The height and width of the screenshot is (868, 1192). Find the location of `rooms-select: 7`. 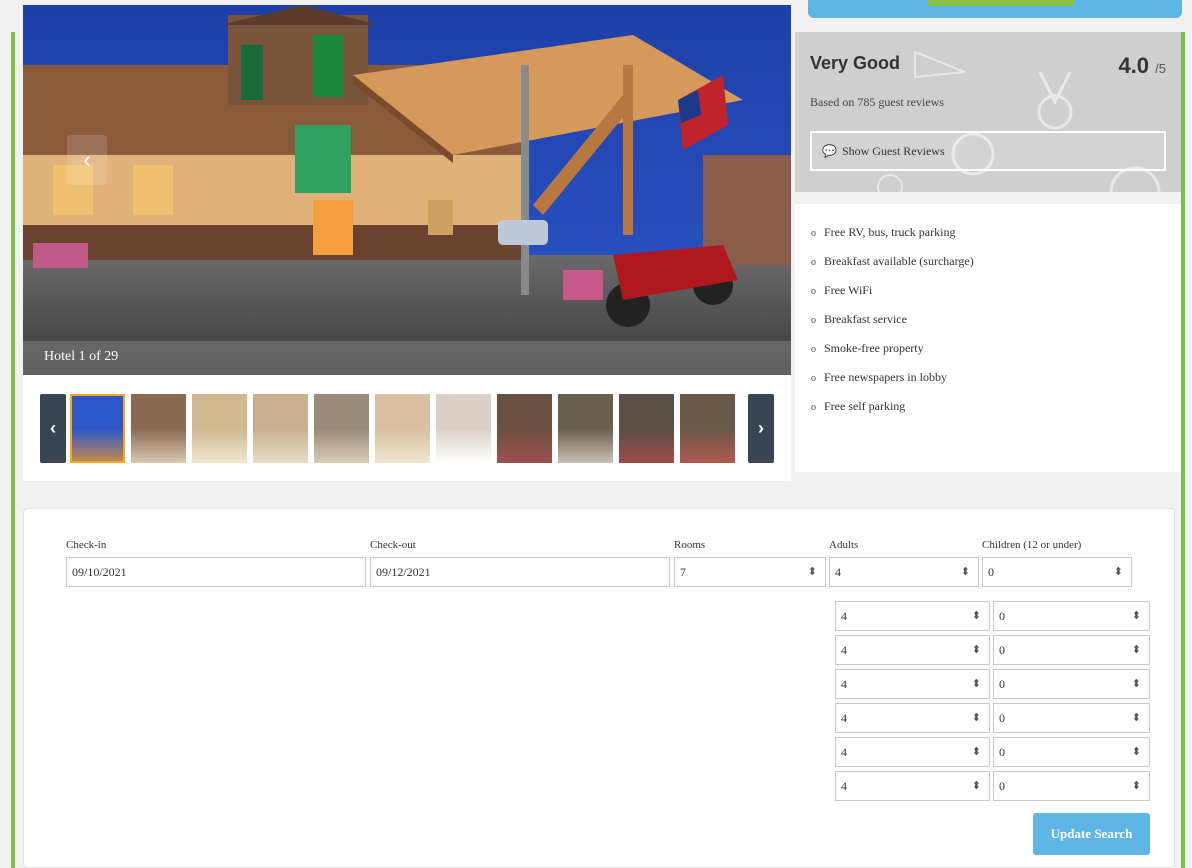

rooms-select: 7 is located at coordinates (750, 572).